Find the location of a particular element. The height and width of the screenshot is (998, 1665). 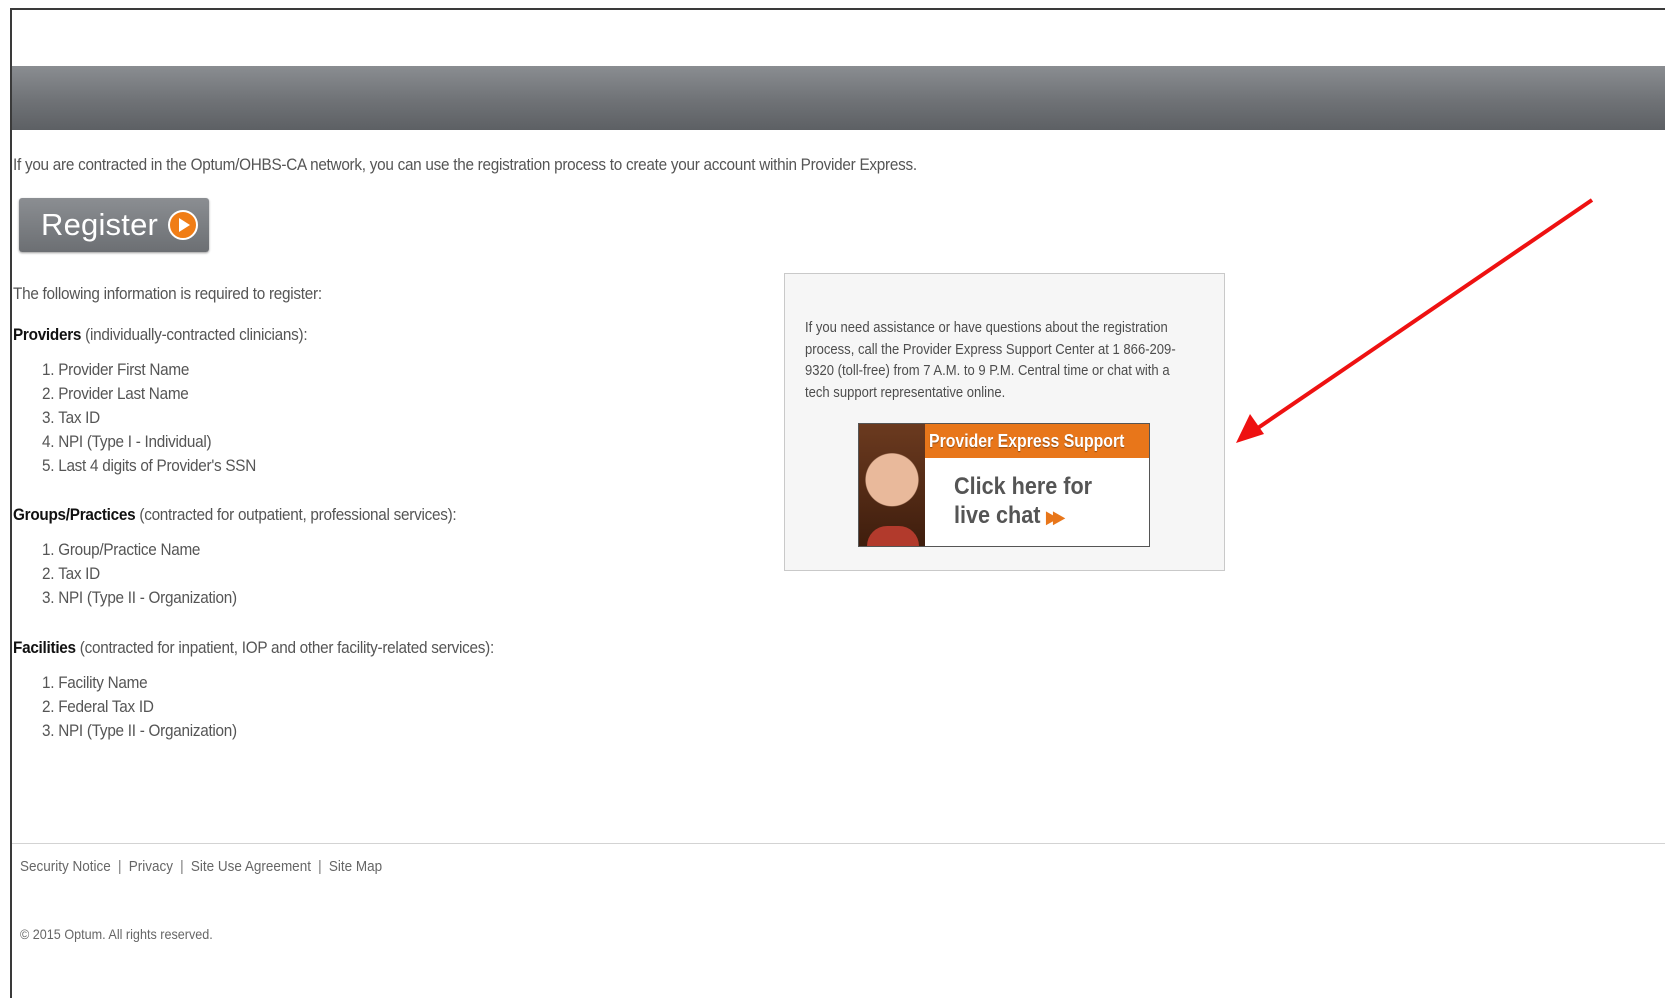

annotation-arrow-icon is located at coordinates (1415, 320).